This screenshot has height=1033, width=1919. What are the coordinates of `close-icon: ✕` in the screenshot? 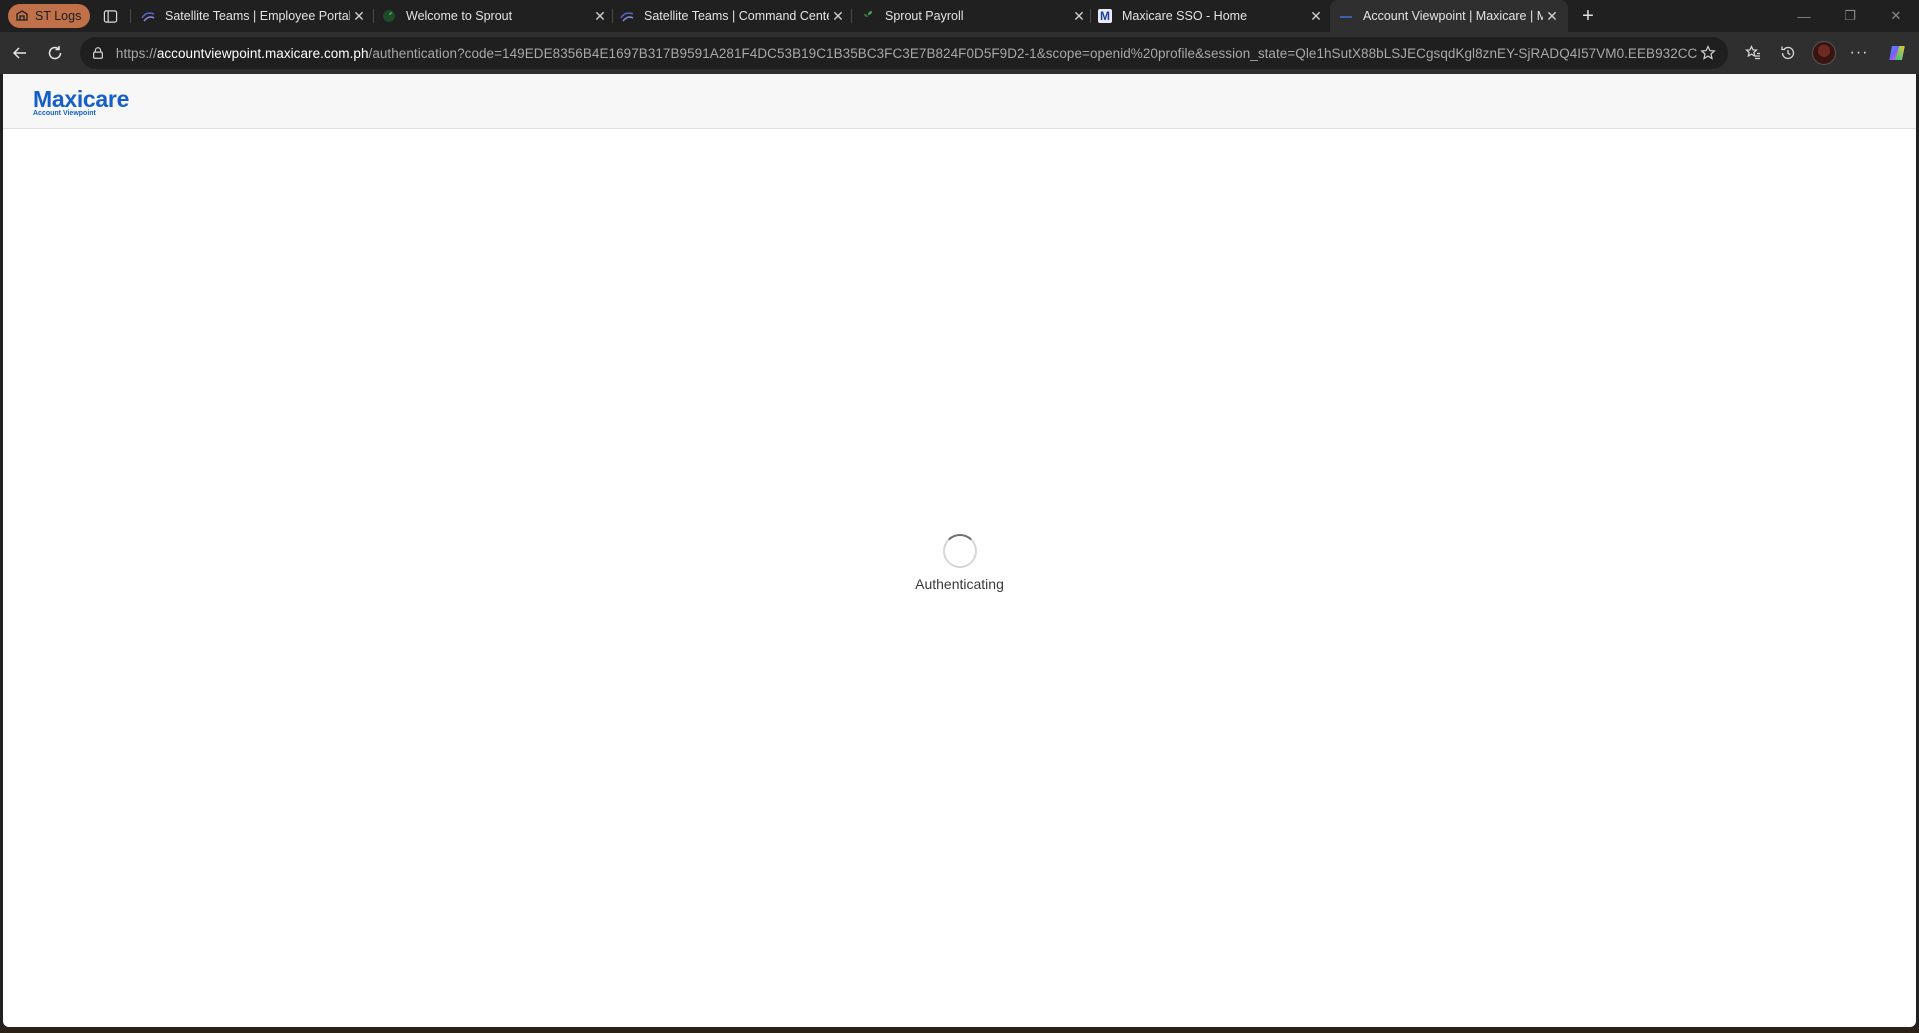 It's located at (1896, 15).